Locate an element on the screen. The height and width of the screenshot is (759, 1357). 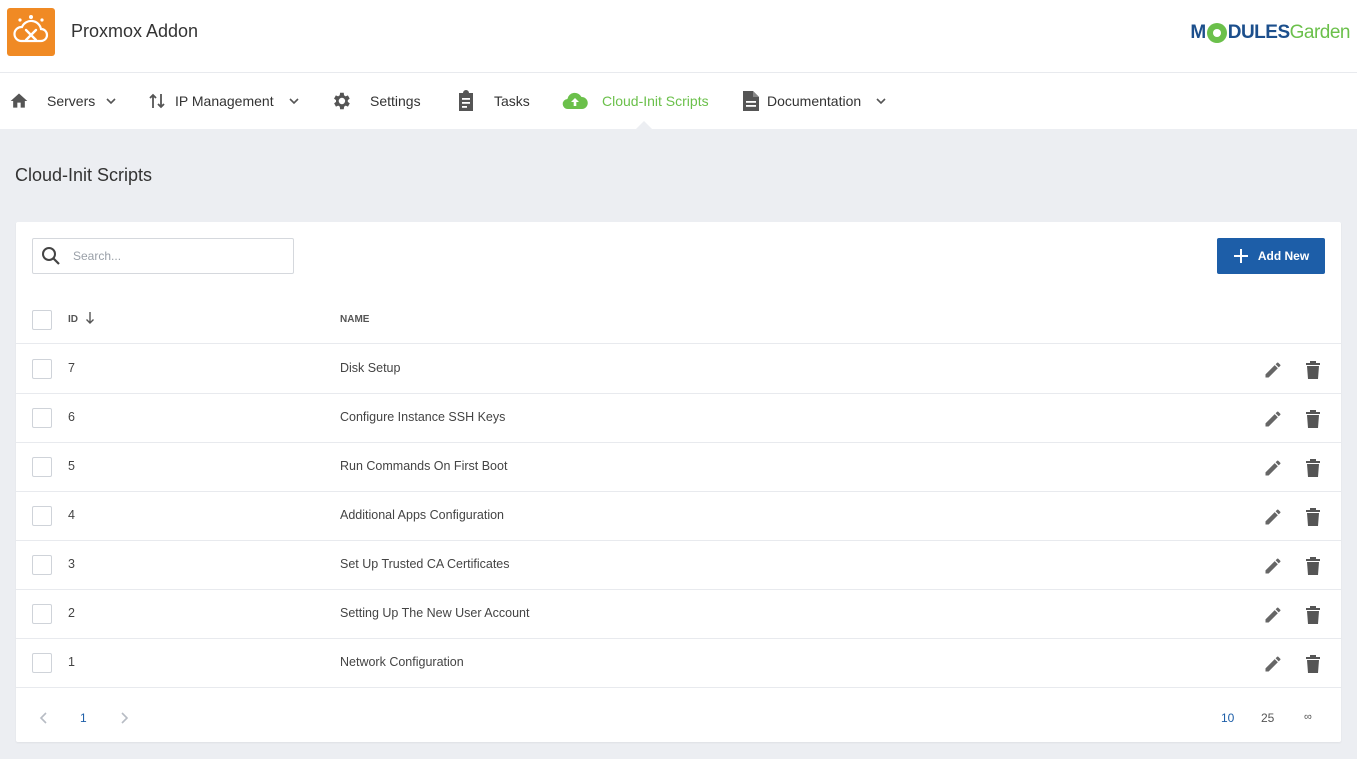
search-input is located at coordinates (173, 256).